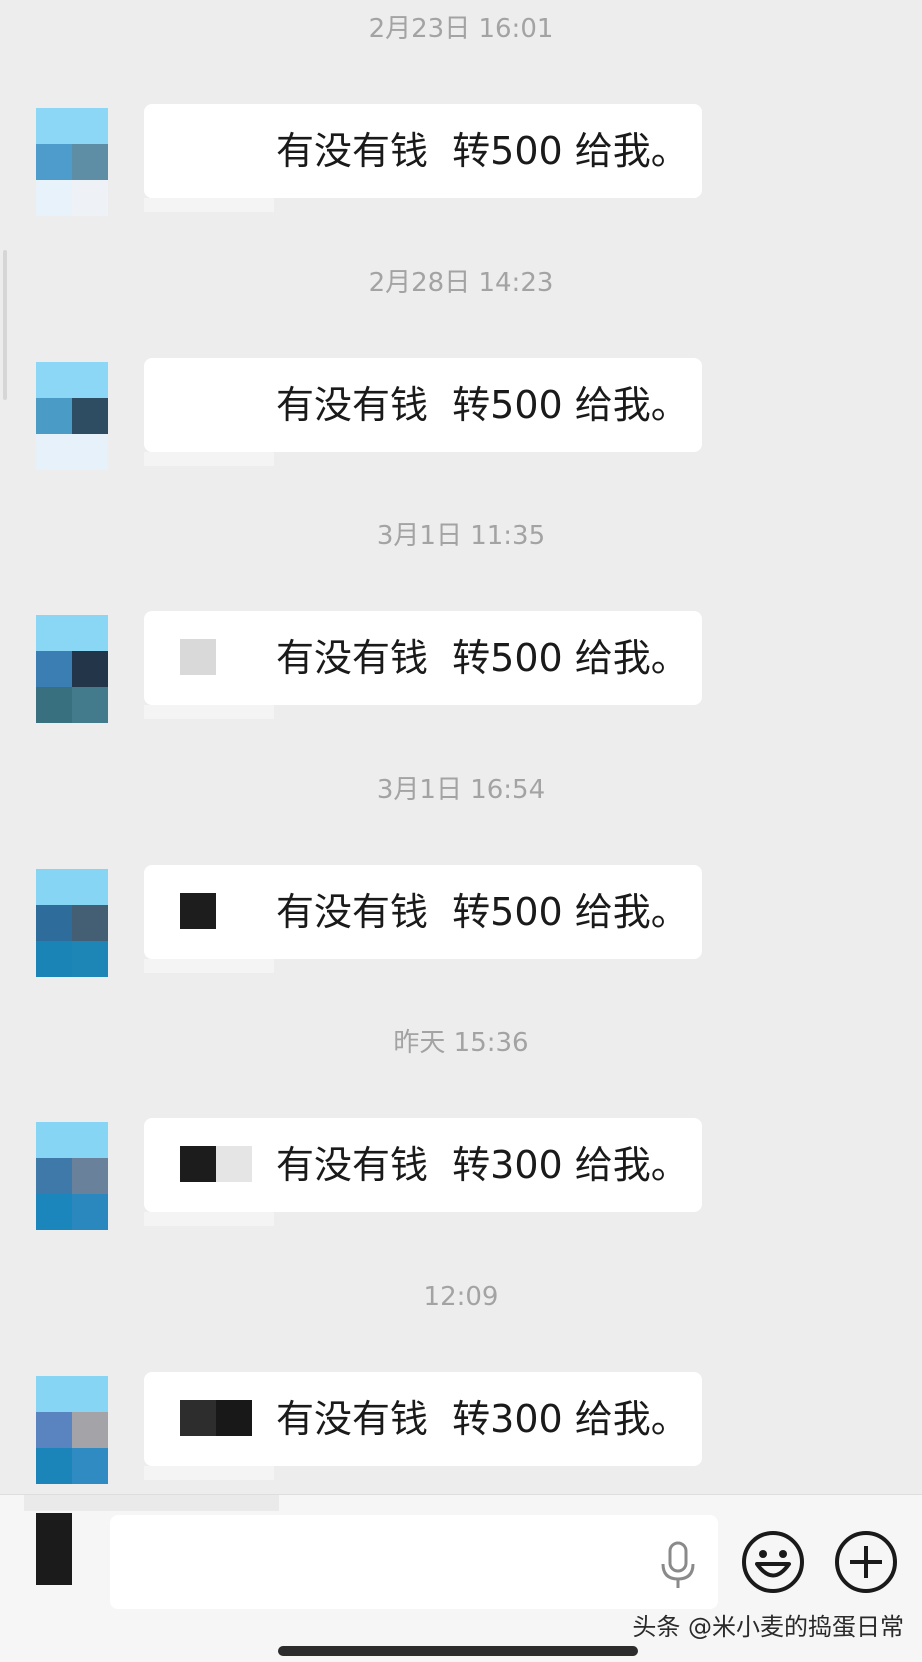  I want to click on input-bar: 头条 @米小麦的捣蛋日常, so click(461, 1578).